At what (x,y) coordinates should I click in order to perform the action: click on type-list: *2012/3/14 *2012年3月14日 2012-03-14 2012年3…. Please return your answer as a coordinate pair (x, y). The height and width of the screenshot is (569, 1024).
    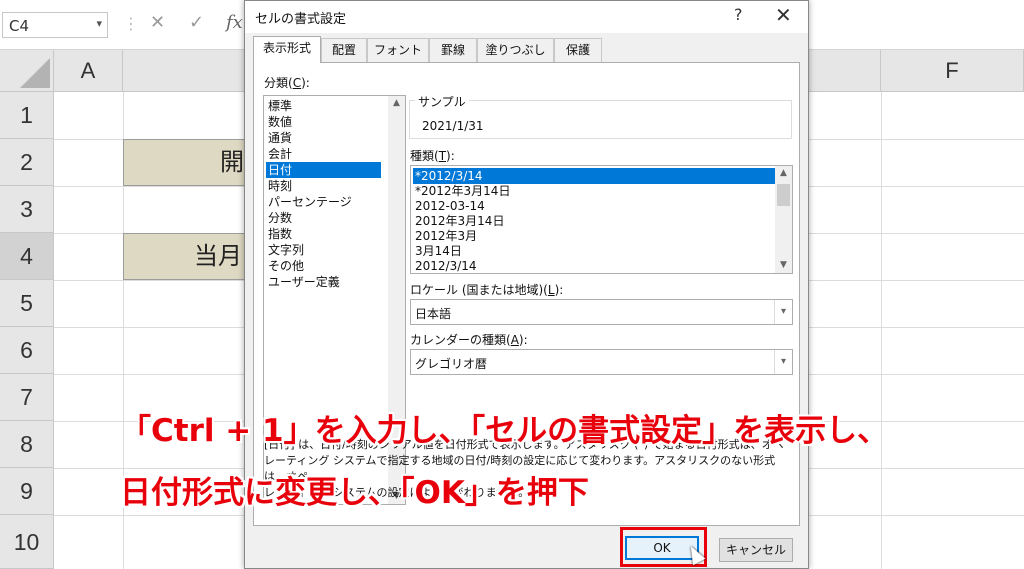
    Looking at the image, I should click on (601, 219).